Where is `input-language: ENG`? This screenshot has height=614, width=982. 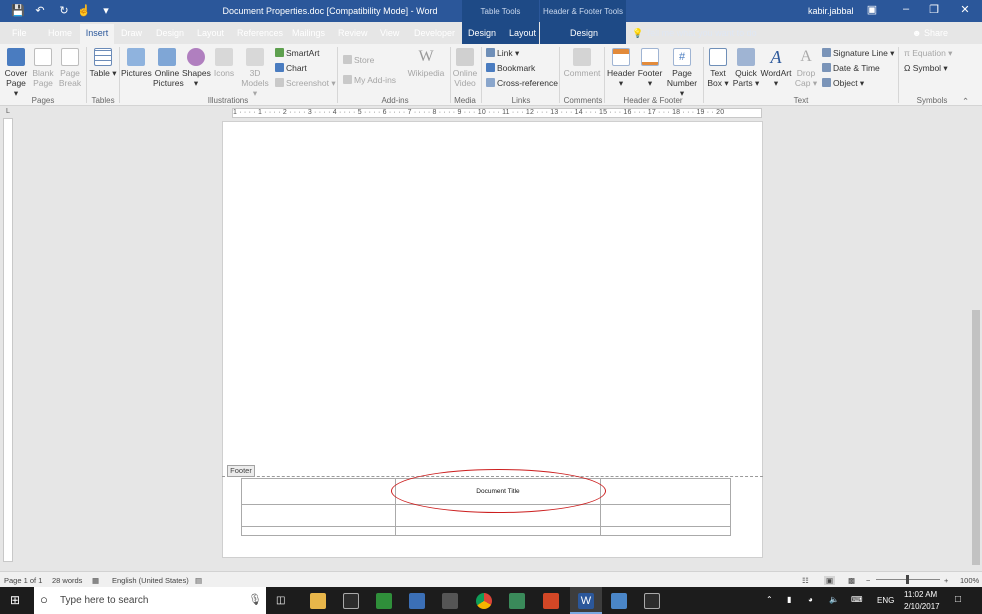
input-language: ENG is located at coordinates (885, 600).